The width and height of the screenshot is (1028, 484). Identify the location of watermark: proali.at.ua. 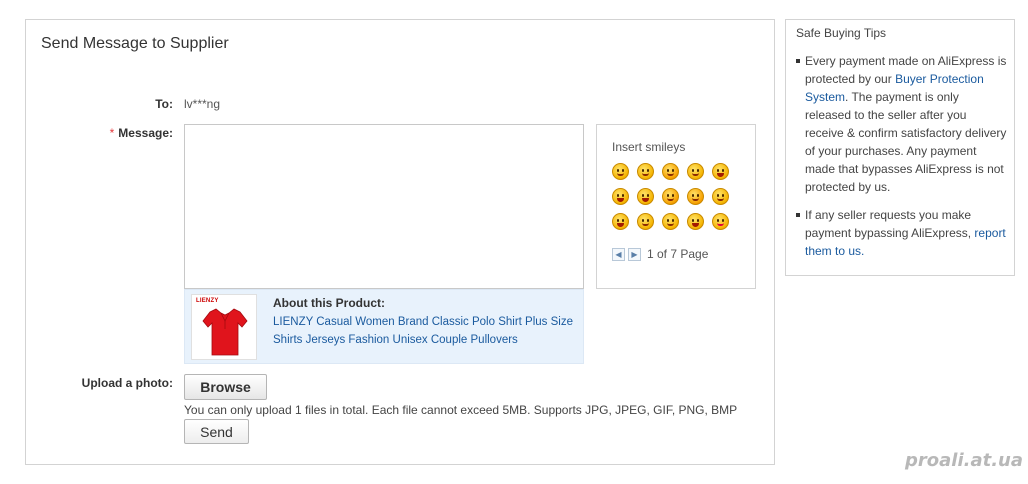
(964, 460).